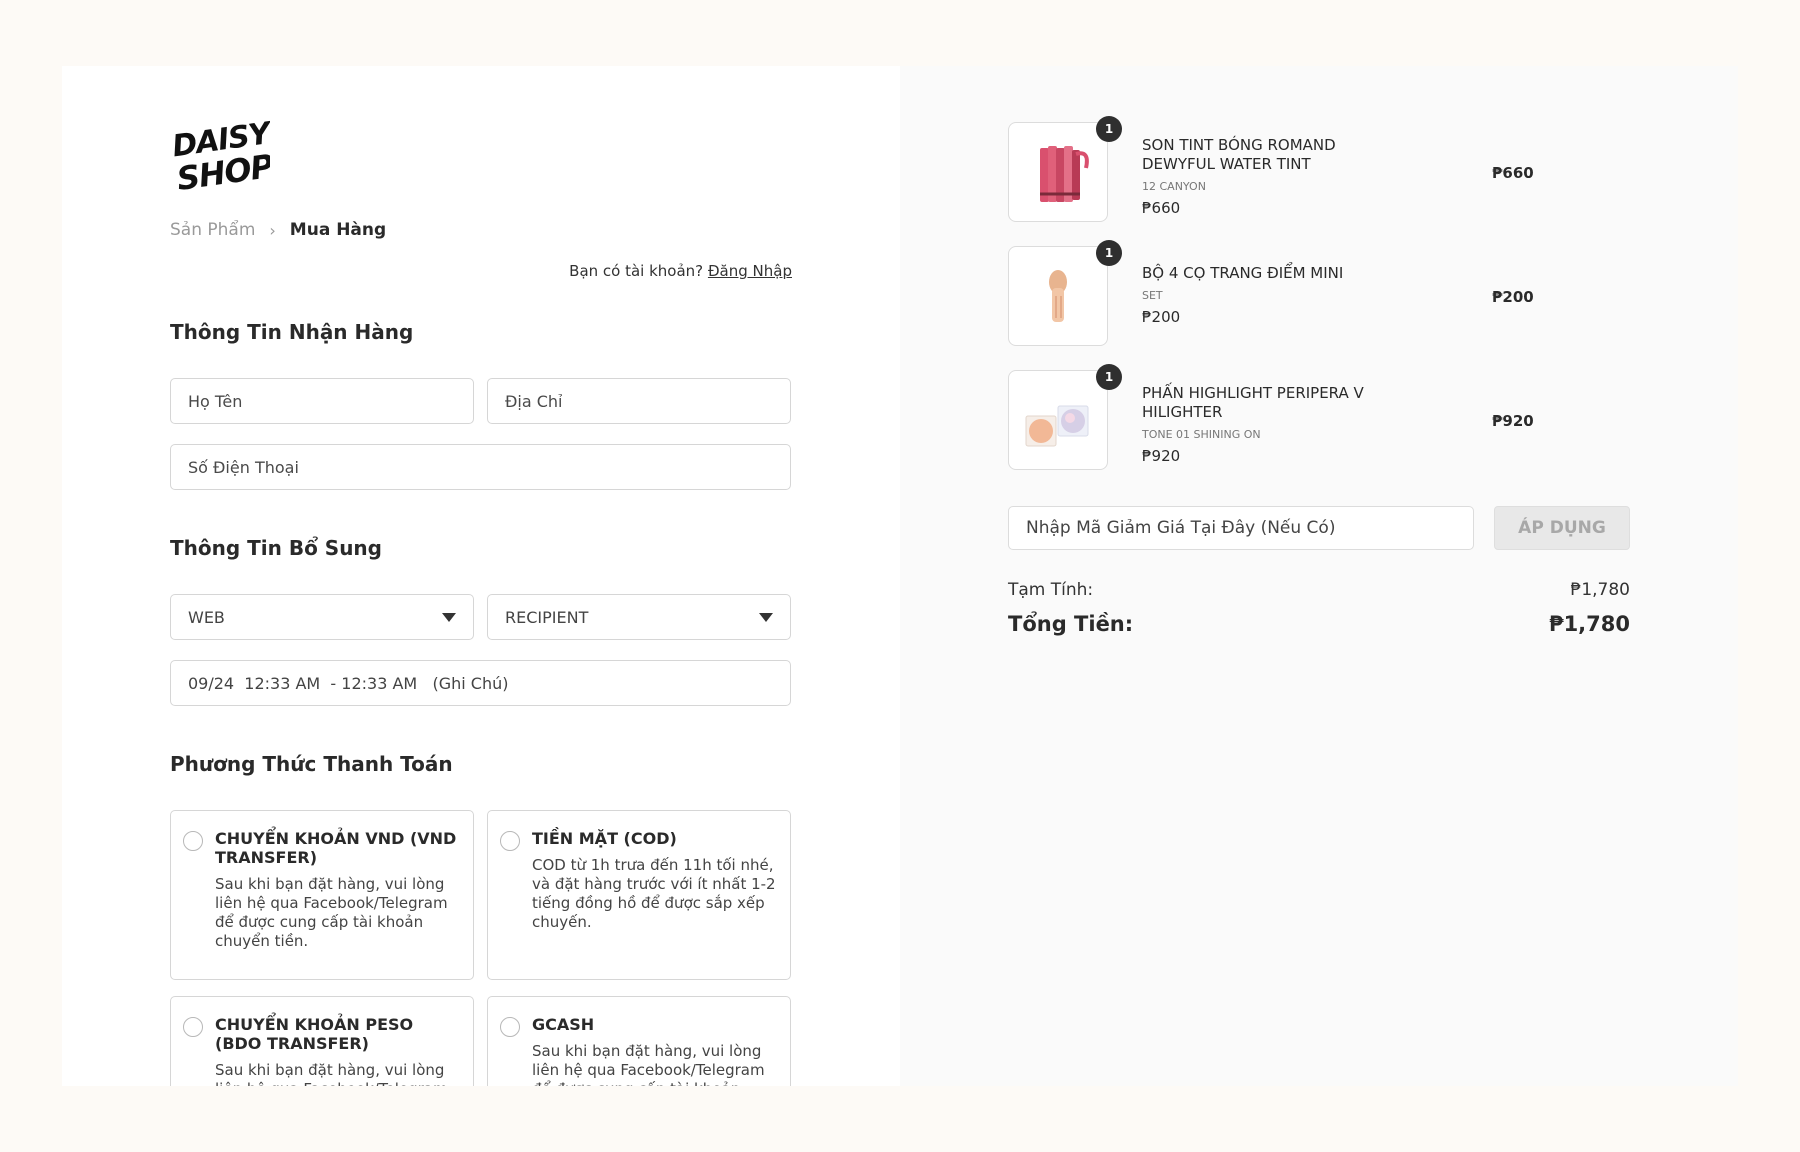 This screenshot has width=1800, height=1152. I want to click on phone-placeholder: Số Điện Thoại, so click(243, 467).